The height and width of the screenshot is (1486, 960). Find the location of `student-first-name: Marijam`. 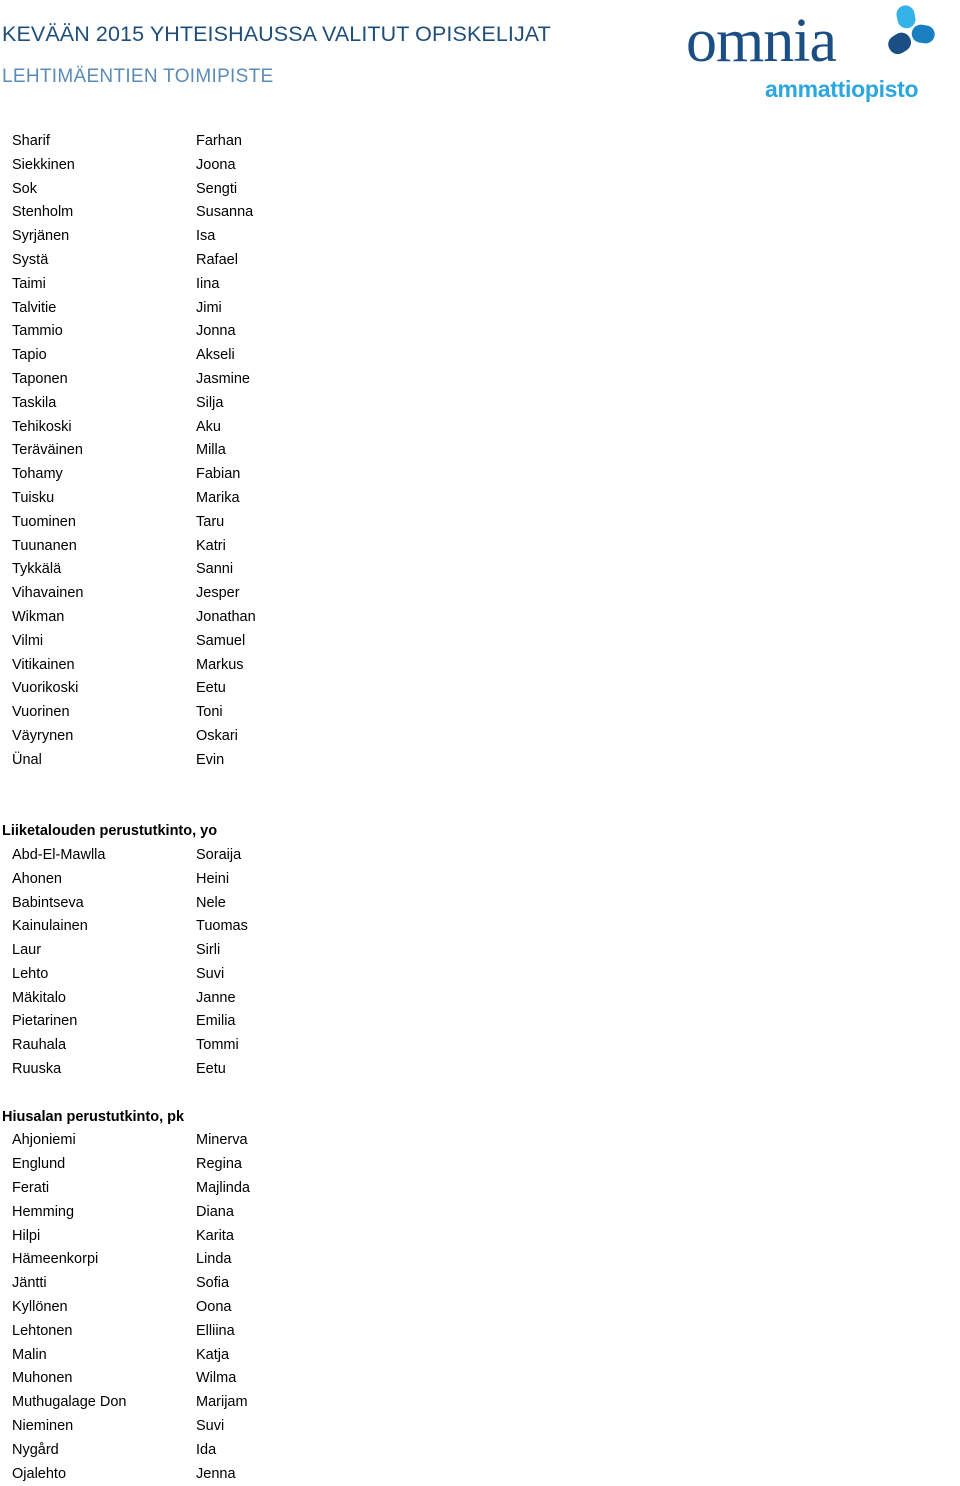

student-first-name: Marijam is located at coordinates (222, 1402).